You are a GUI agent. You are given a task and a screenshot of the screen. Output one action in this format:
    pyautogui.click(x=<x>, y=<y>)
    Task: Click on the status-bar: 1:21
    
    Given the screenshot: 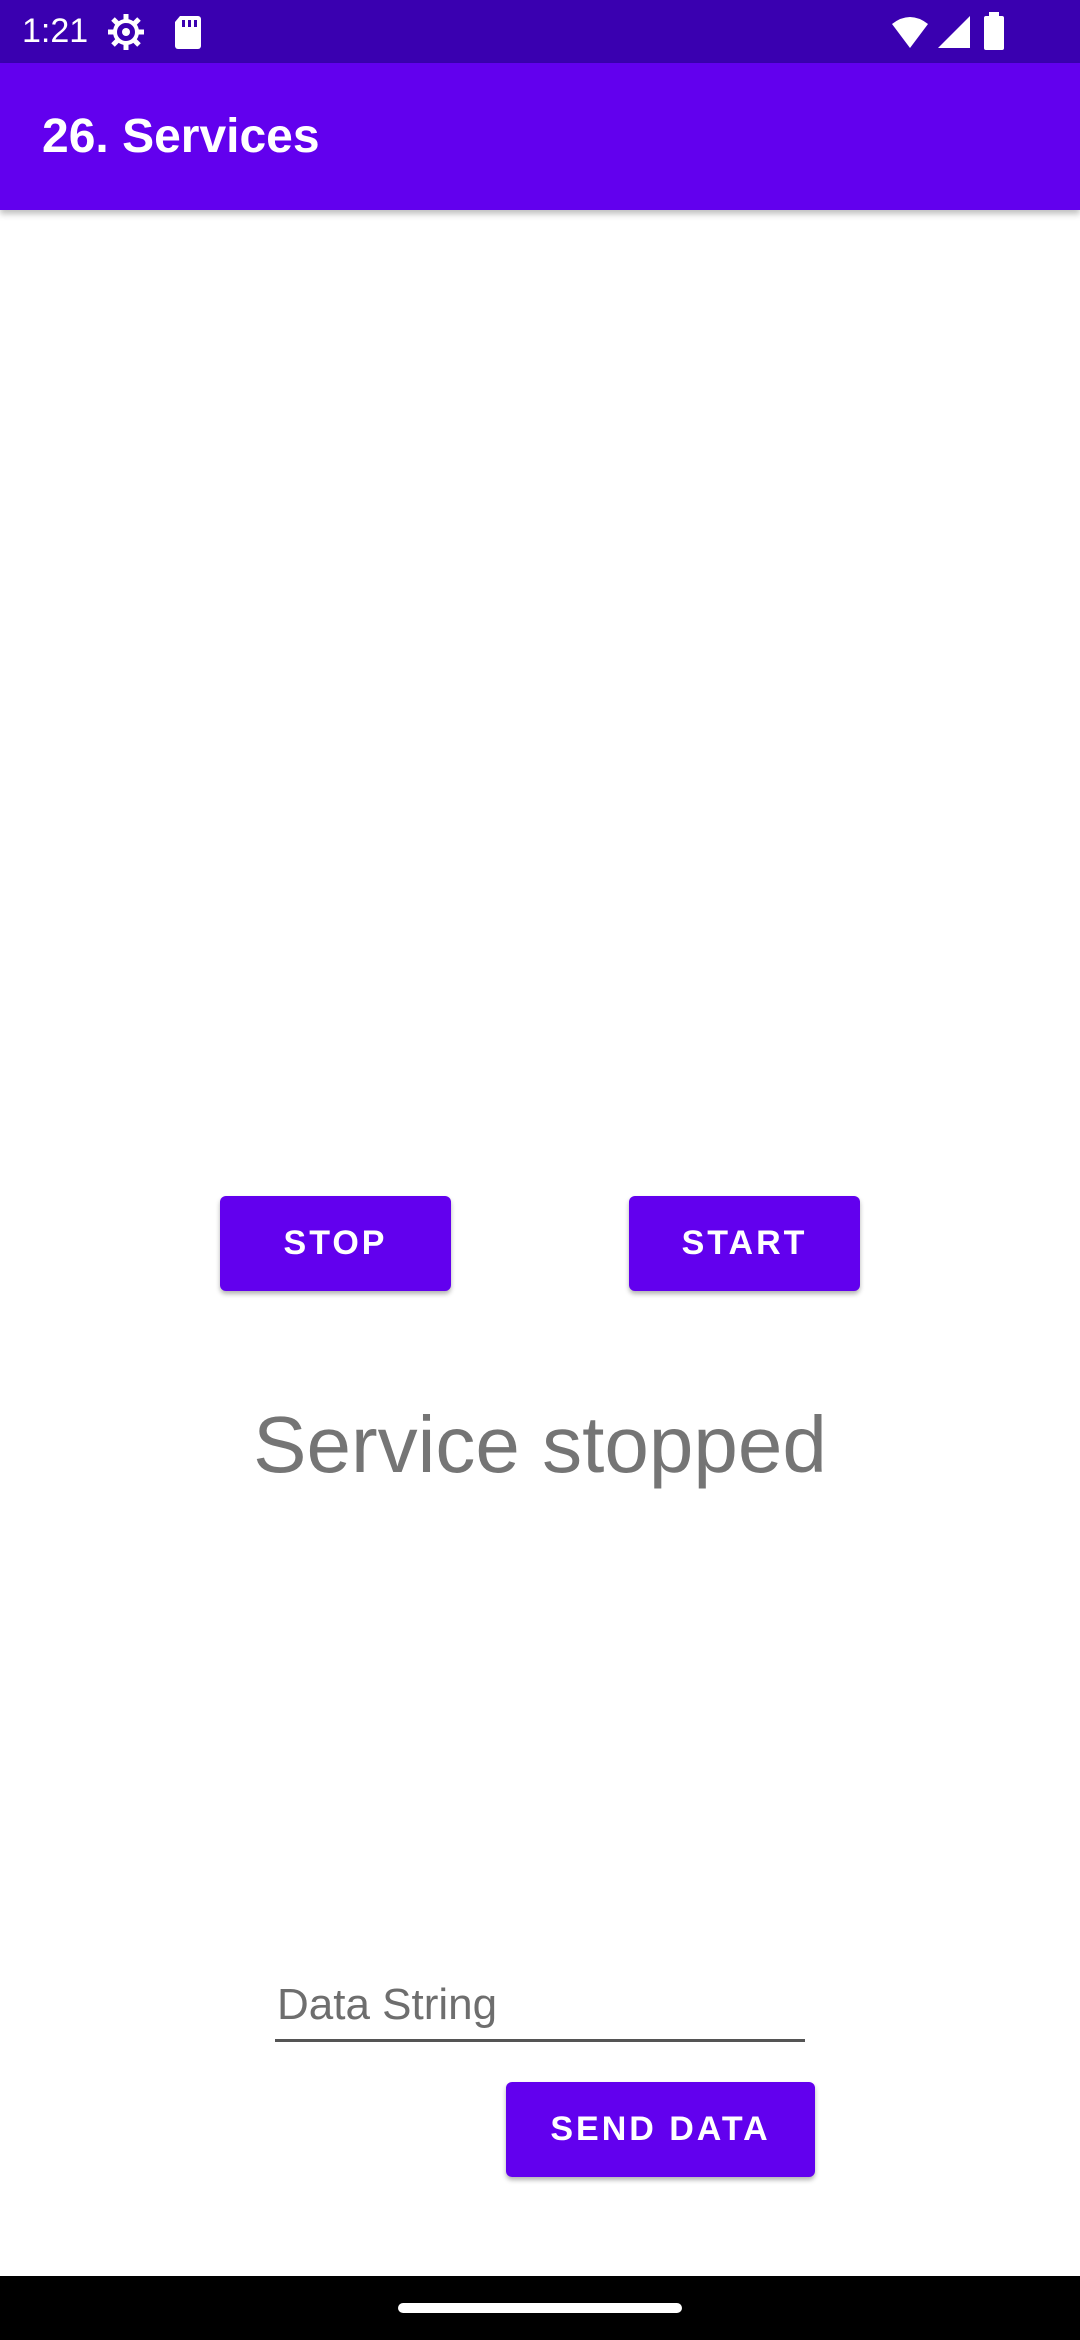 What is the action you would take?
    pyautogui.click(x=540, y=31)
    